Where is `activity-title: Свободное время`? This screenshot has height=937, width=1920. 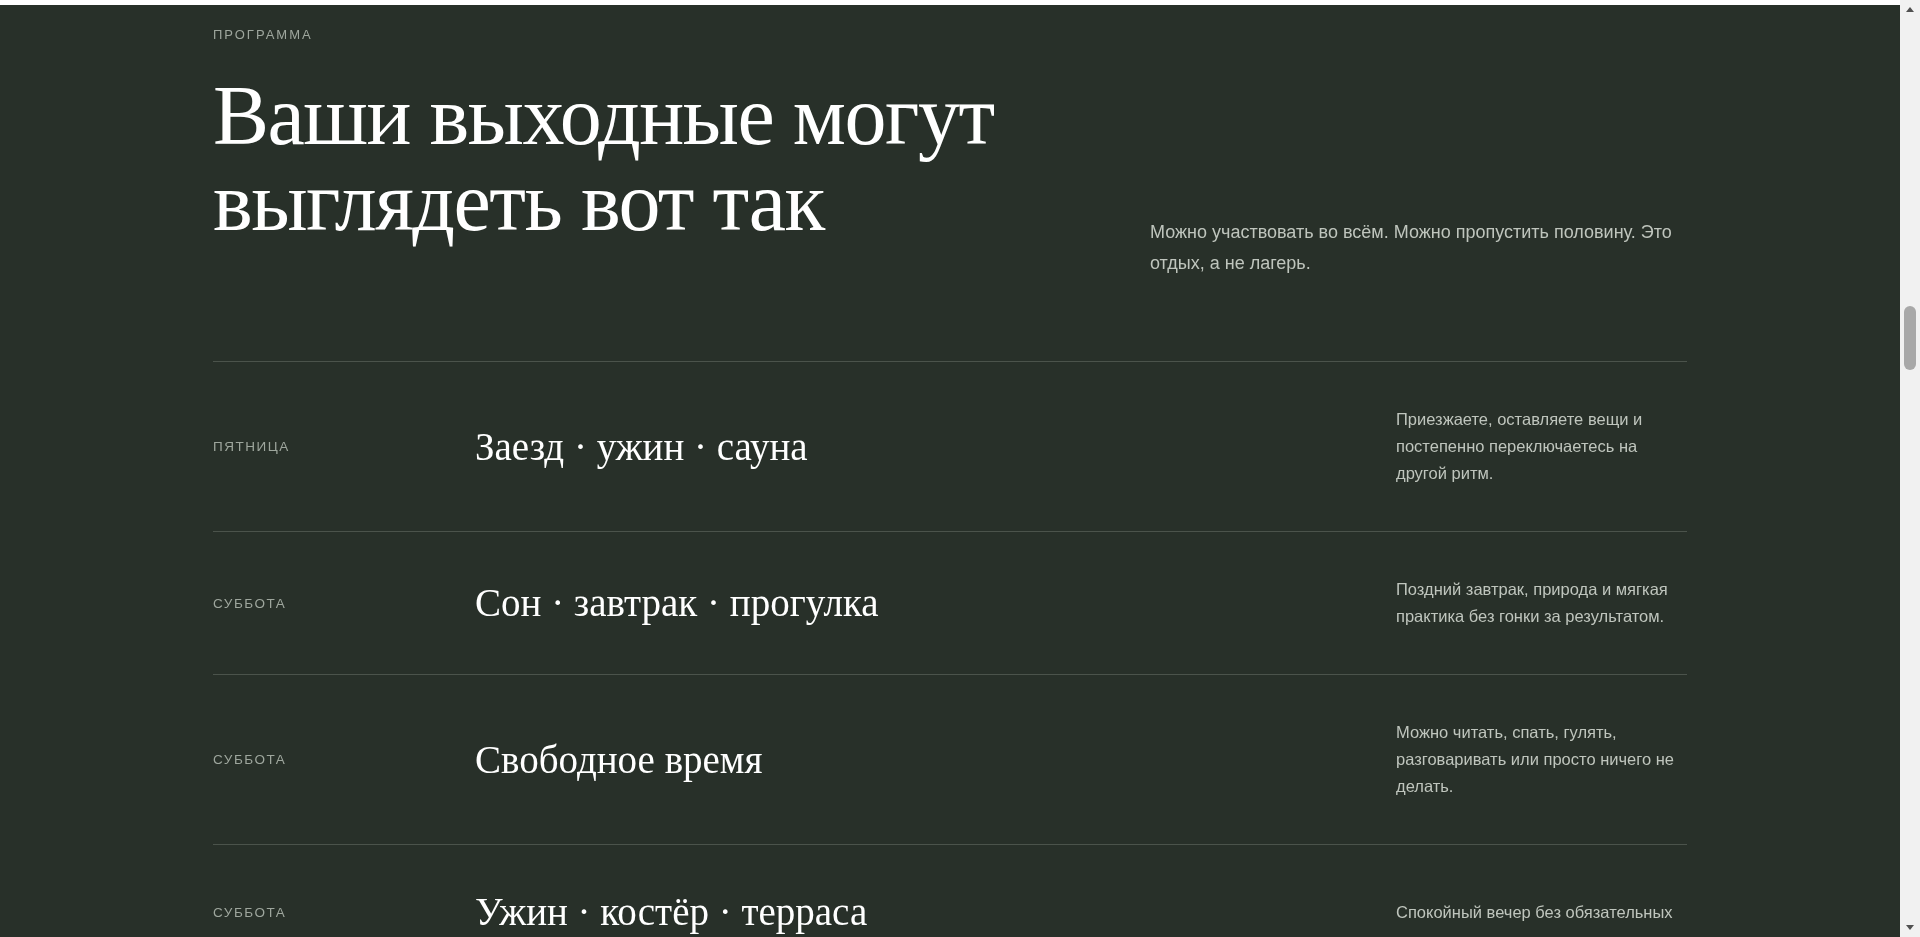
activity-title: Свободное время is located at coordinates (619, 759).